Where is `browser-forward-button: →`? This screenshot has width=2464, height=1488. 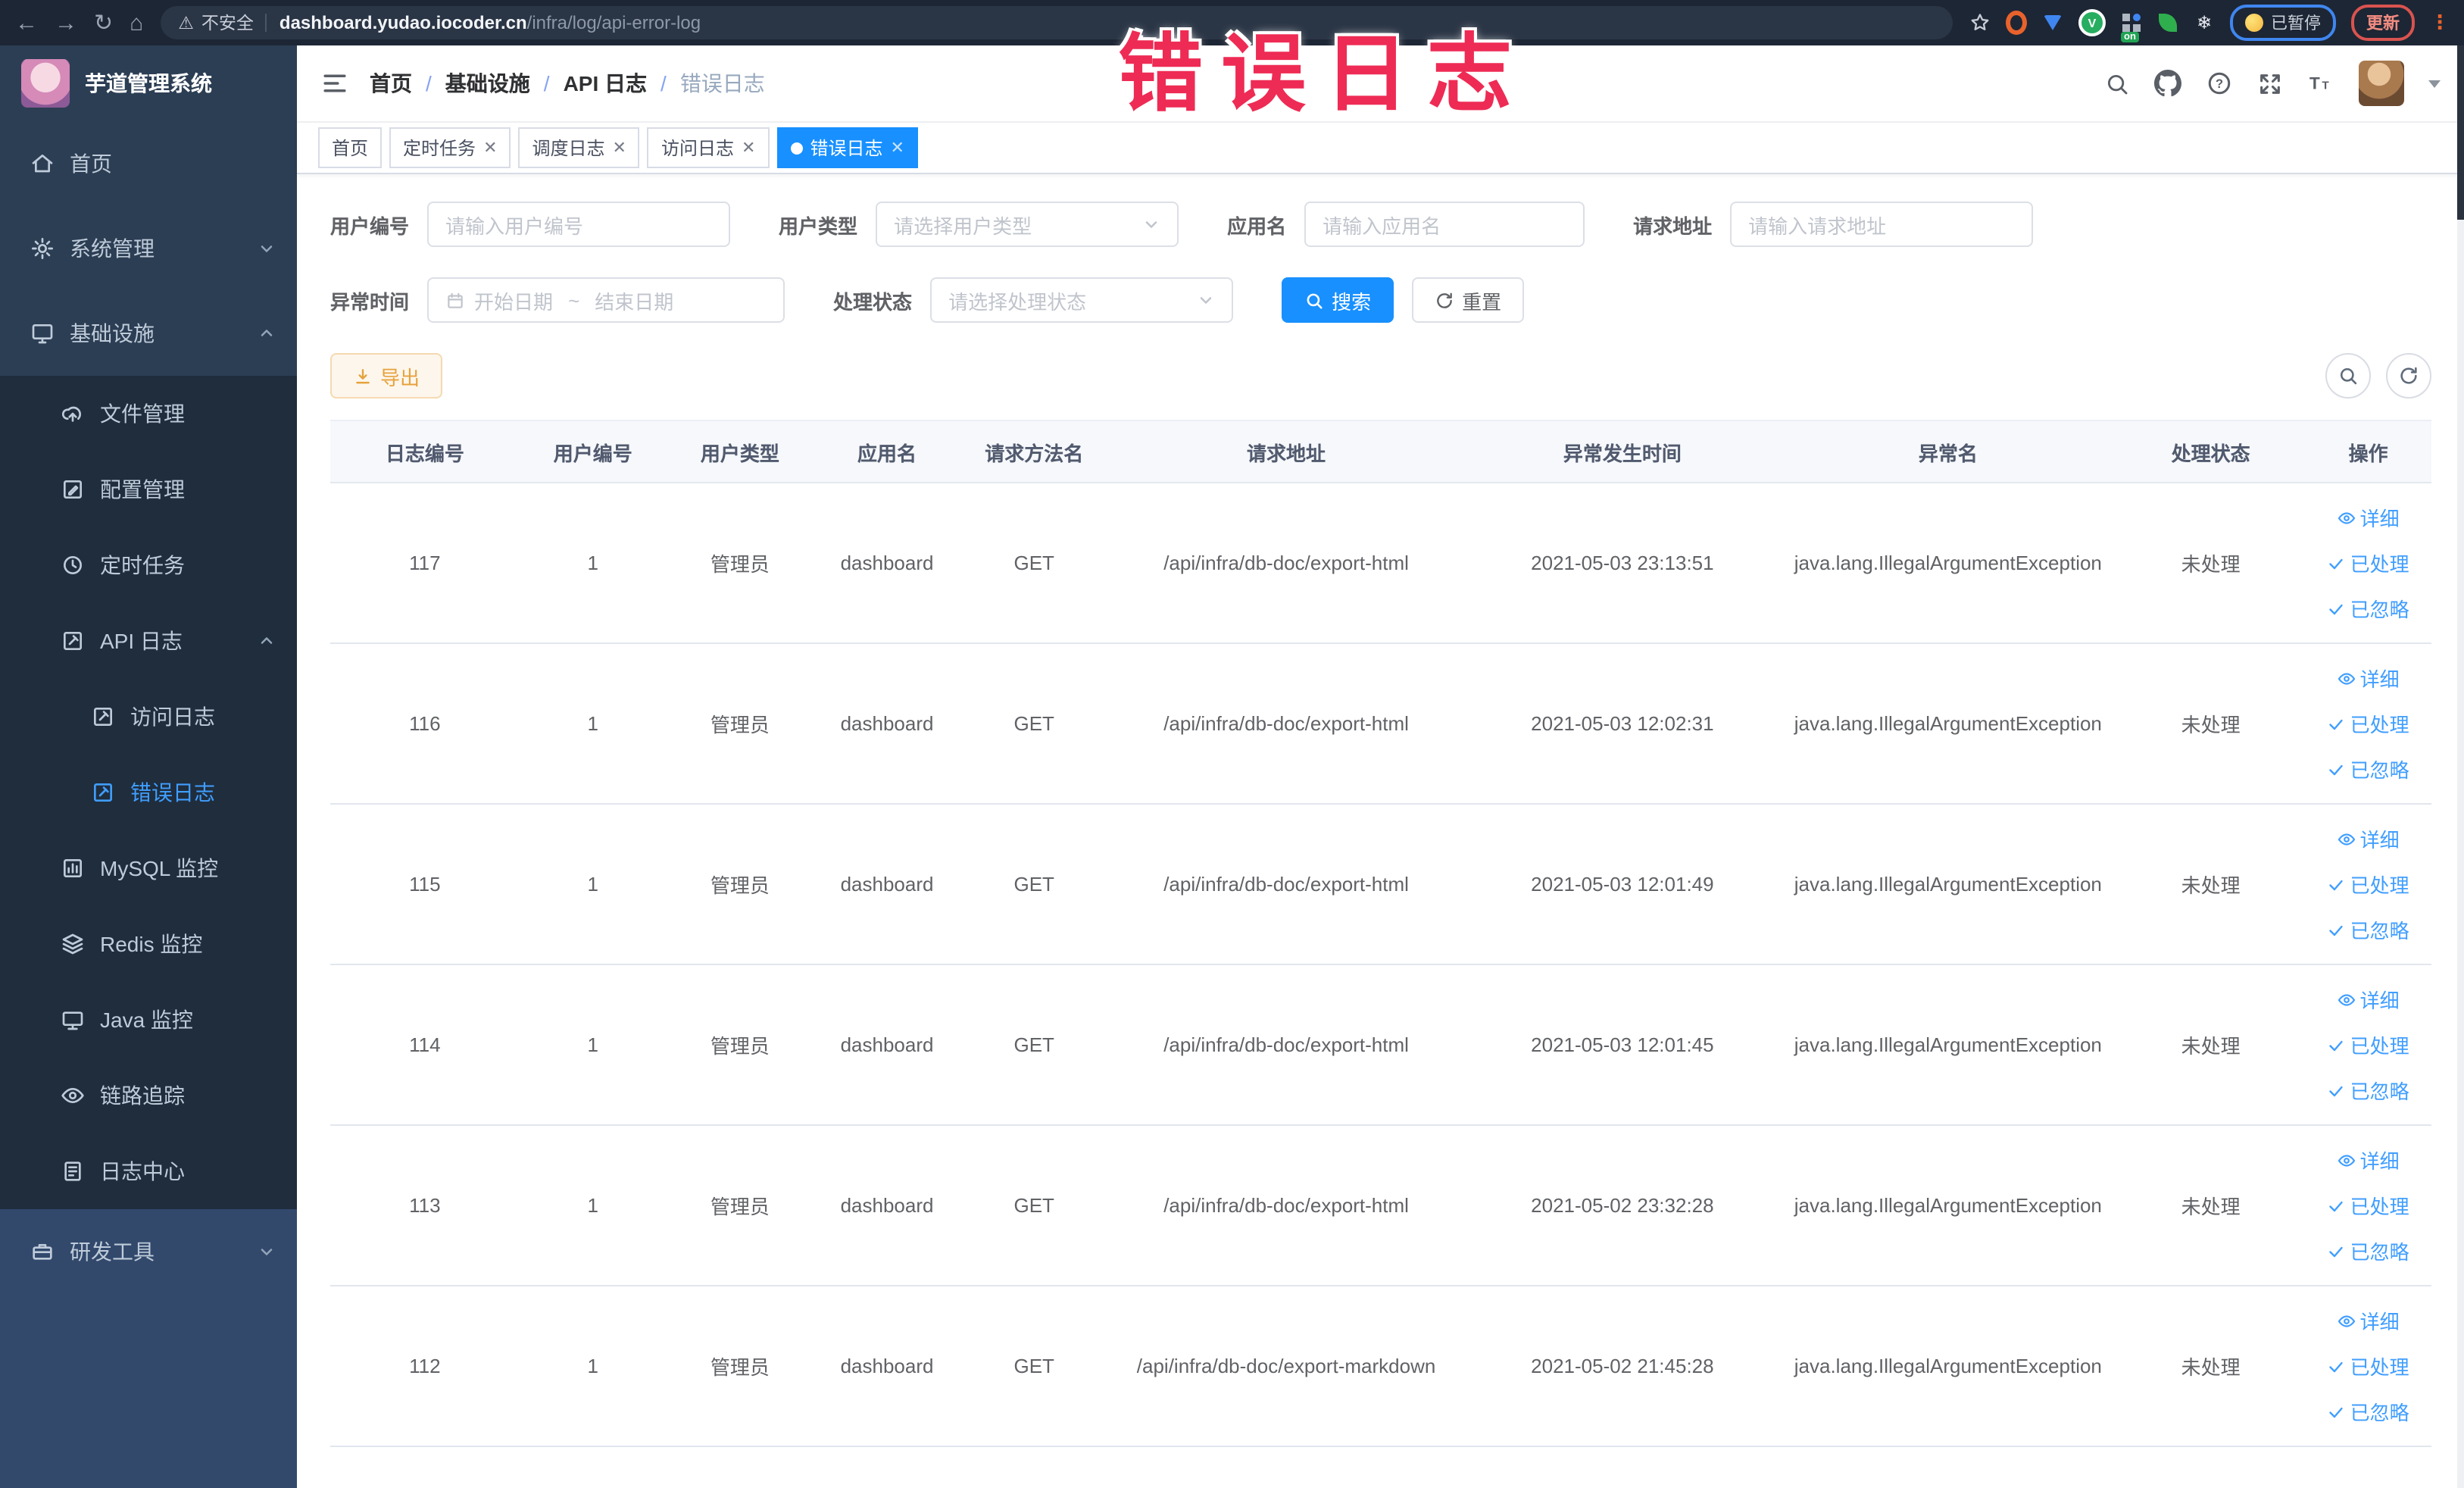
browser-forward-button: → is located at coordinates (66, 22).